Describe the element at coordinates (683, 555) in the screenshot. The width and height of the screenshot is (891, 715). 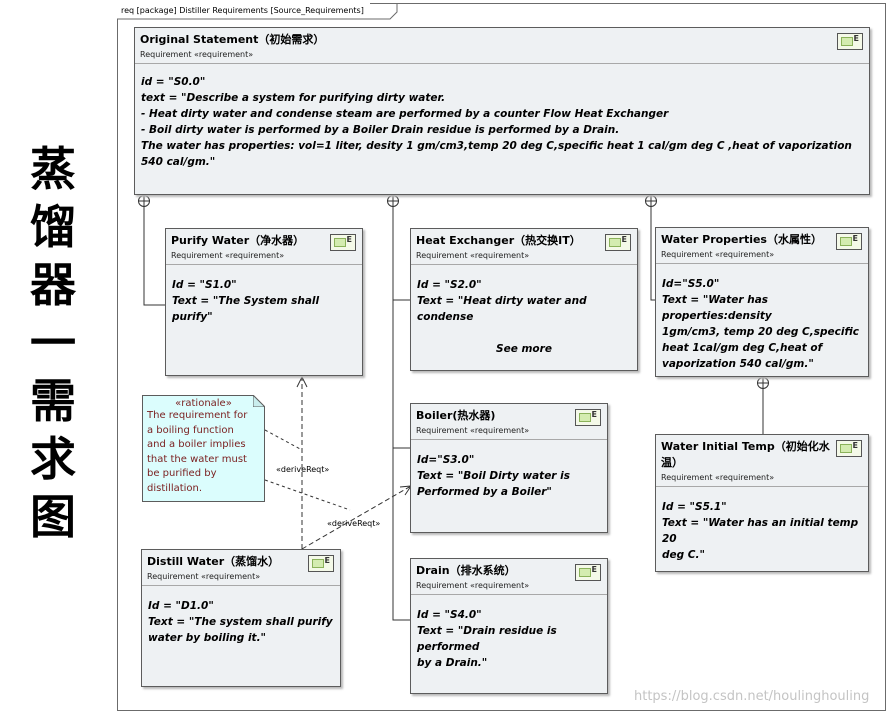
I see `requirement-line: deg C."` at that location.